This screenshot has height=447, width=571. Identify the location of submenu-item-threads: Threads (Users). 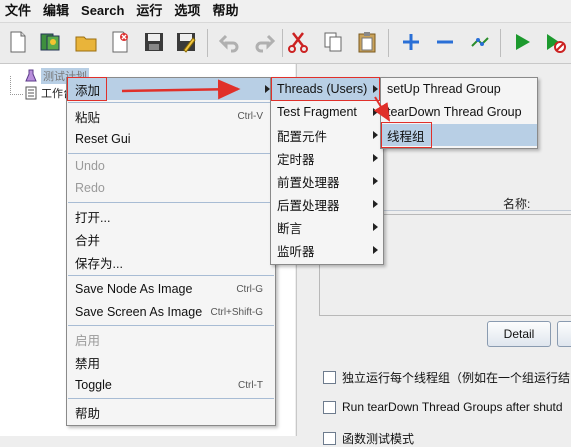
(327, 89).